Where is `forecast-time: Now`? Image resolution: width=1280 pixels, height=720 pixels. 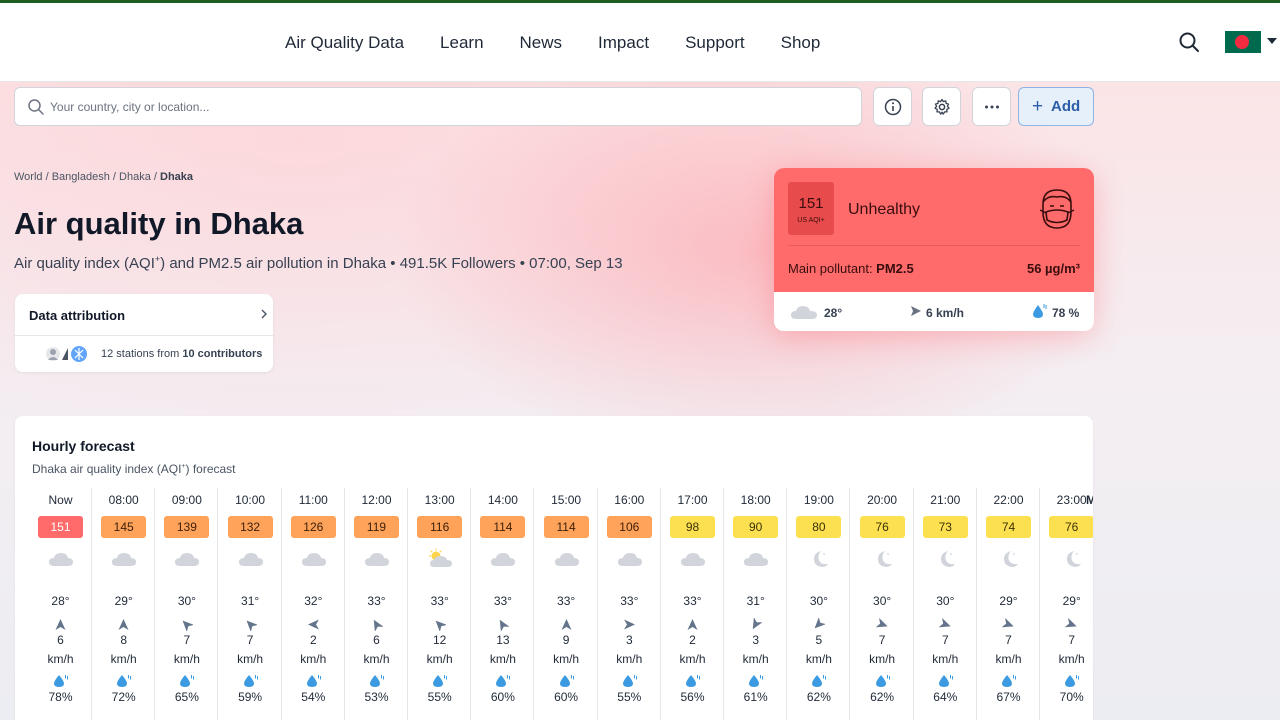
forecast-time: Now is located at coordinates (60, 500).